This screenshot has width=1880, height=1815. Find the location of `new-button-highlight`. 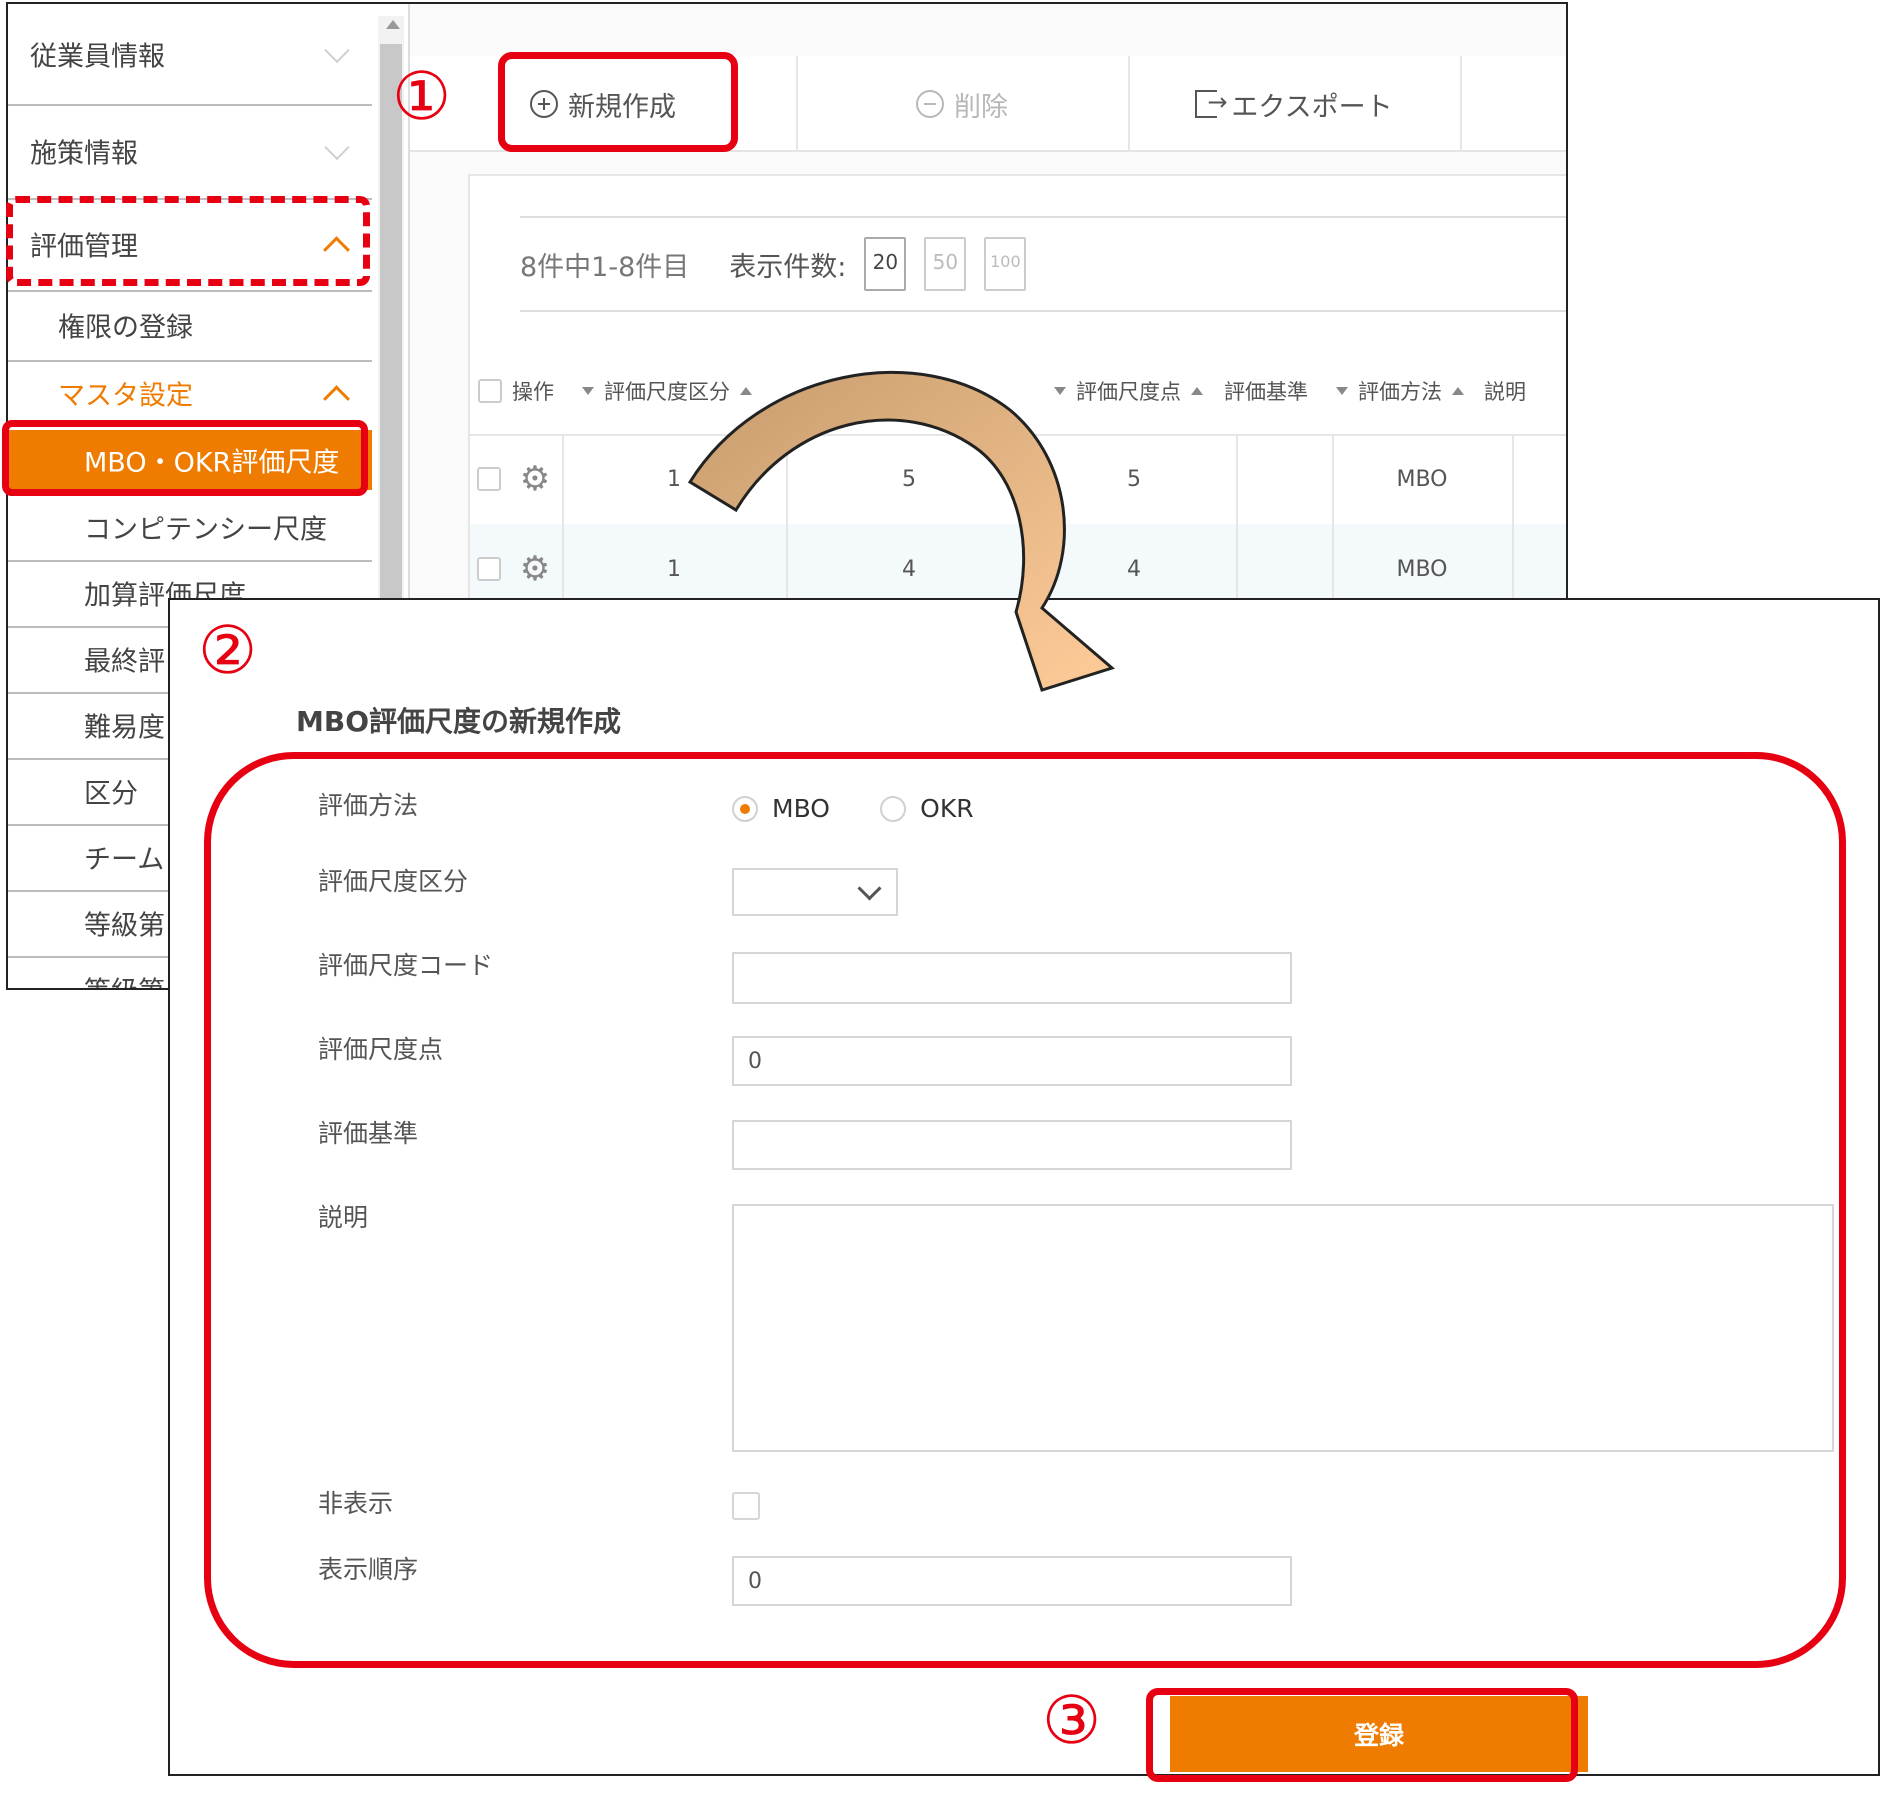

new-button-highlight is located at coordinates (618, 102).